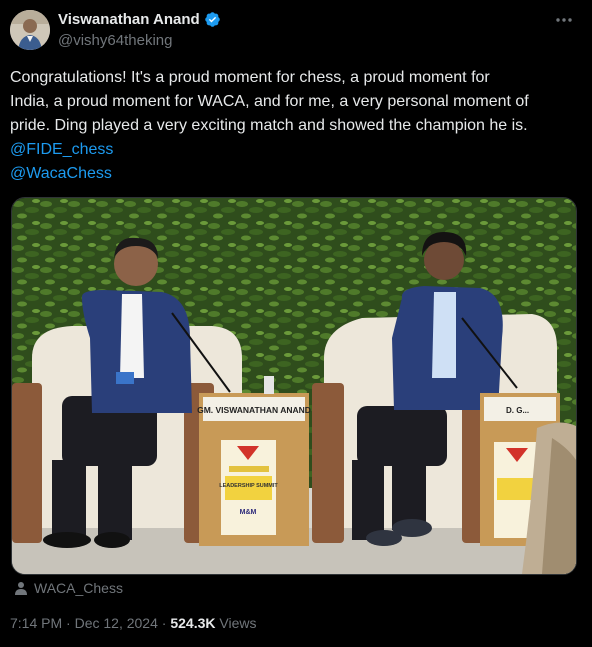  I want to click on tweet-date: Dec 12, 2024, so click(116, 623).